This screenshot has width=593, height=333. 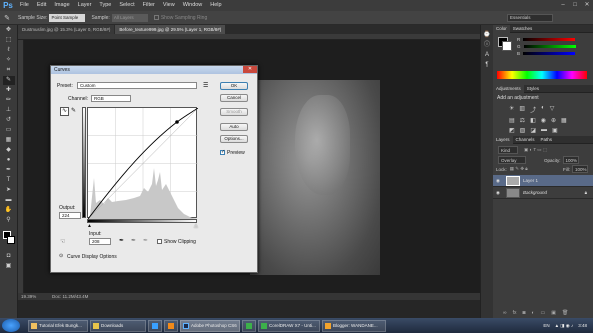 I want to click on mask-icon: ◙, so click(x=523, y=313).